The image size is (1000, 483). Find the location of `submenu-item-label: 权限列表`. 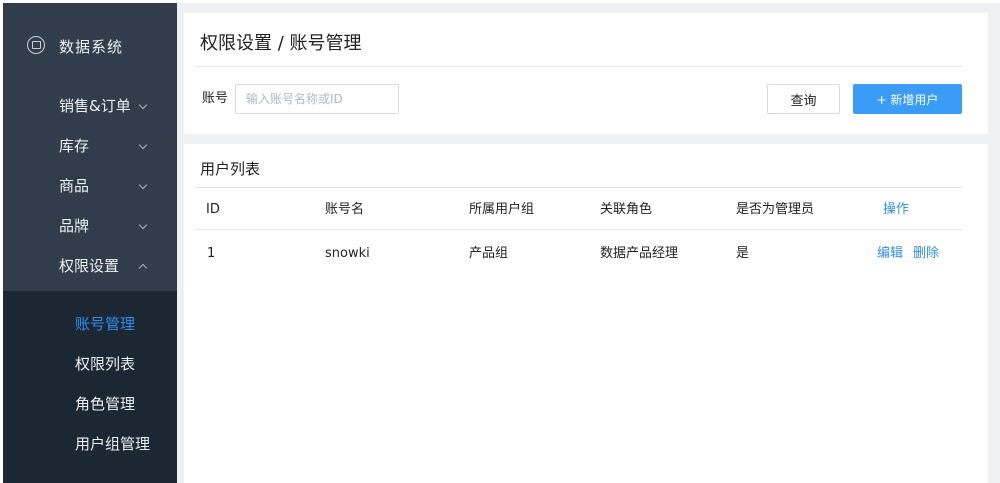

submenu-item-label: 权限列表 is located at coordinates (105, 364).